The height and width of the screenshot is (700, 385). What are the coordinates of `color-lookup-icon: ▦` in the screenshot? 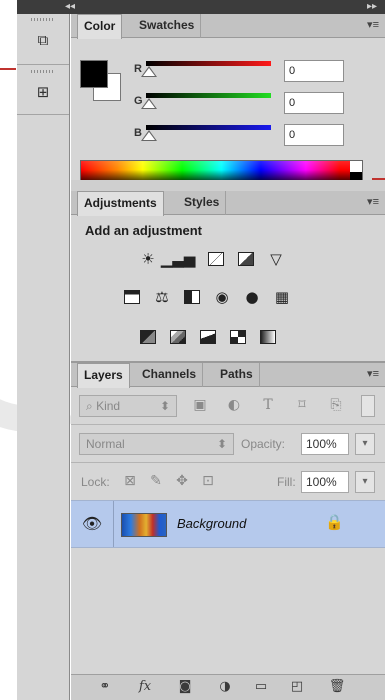 It's located at (282, 297).